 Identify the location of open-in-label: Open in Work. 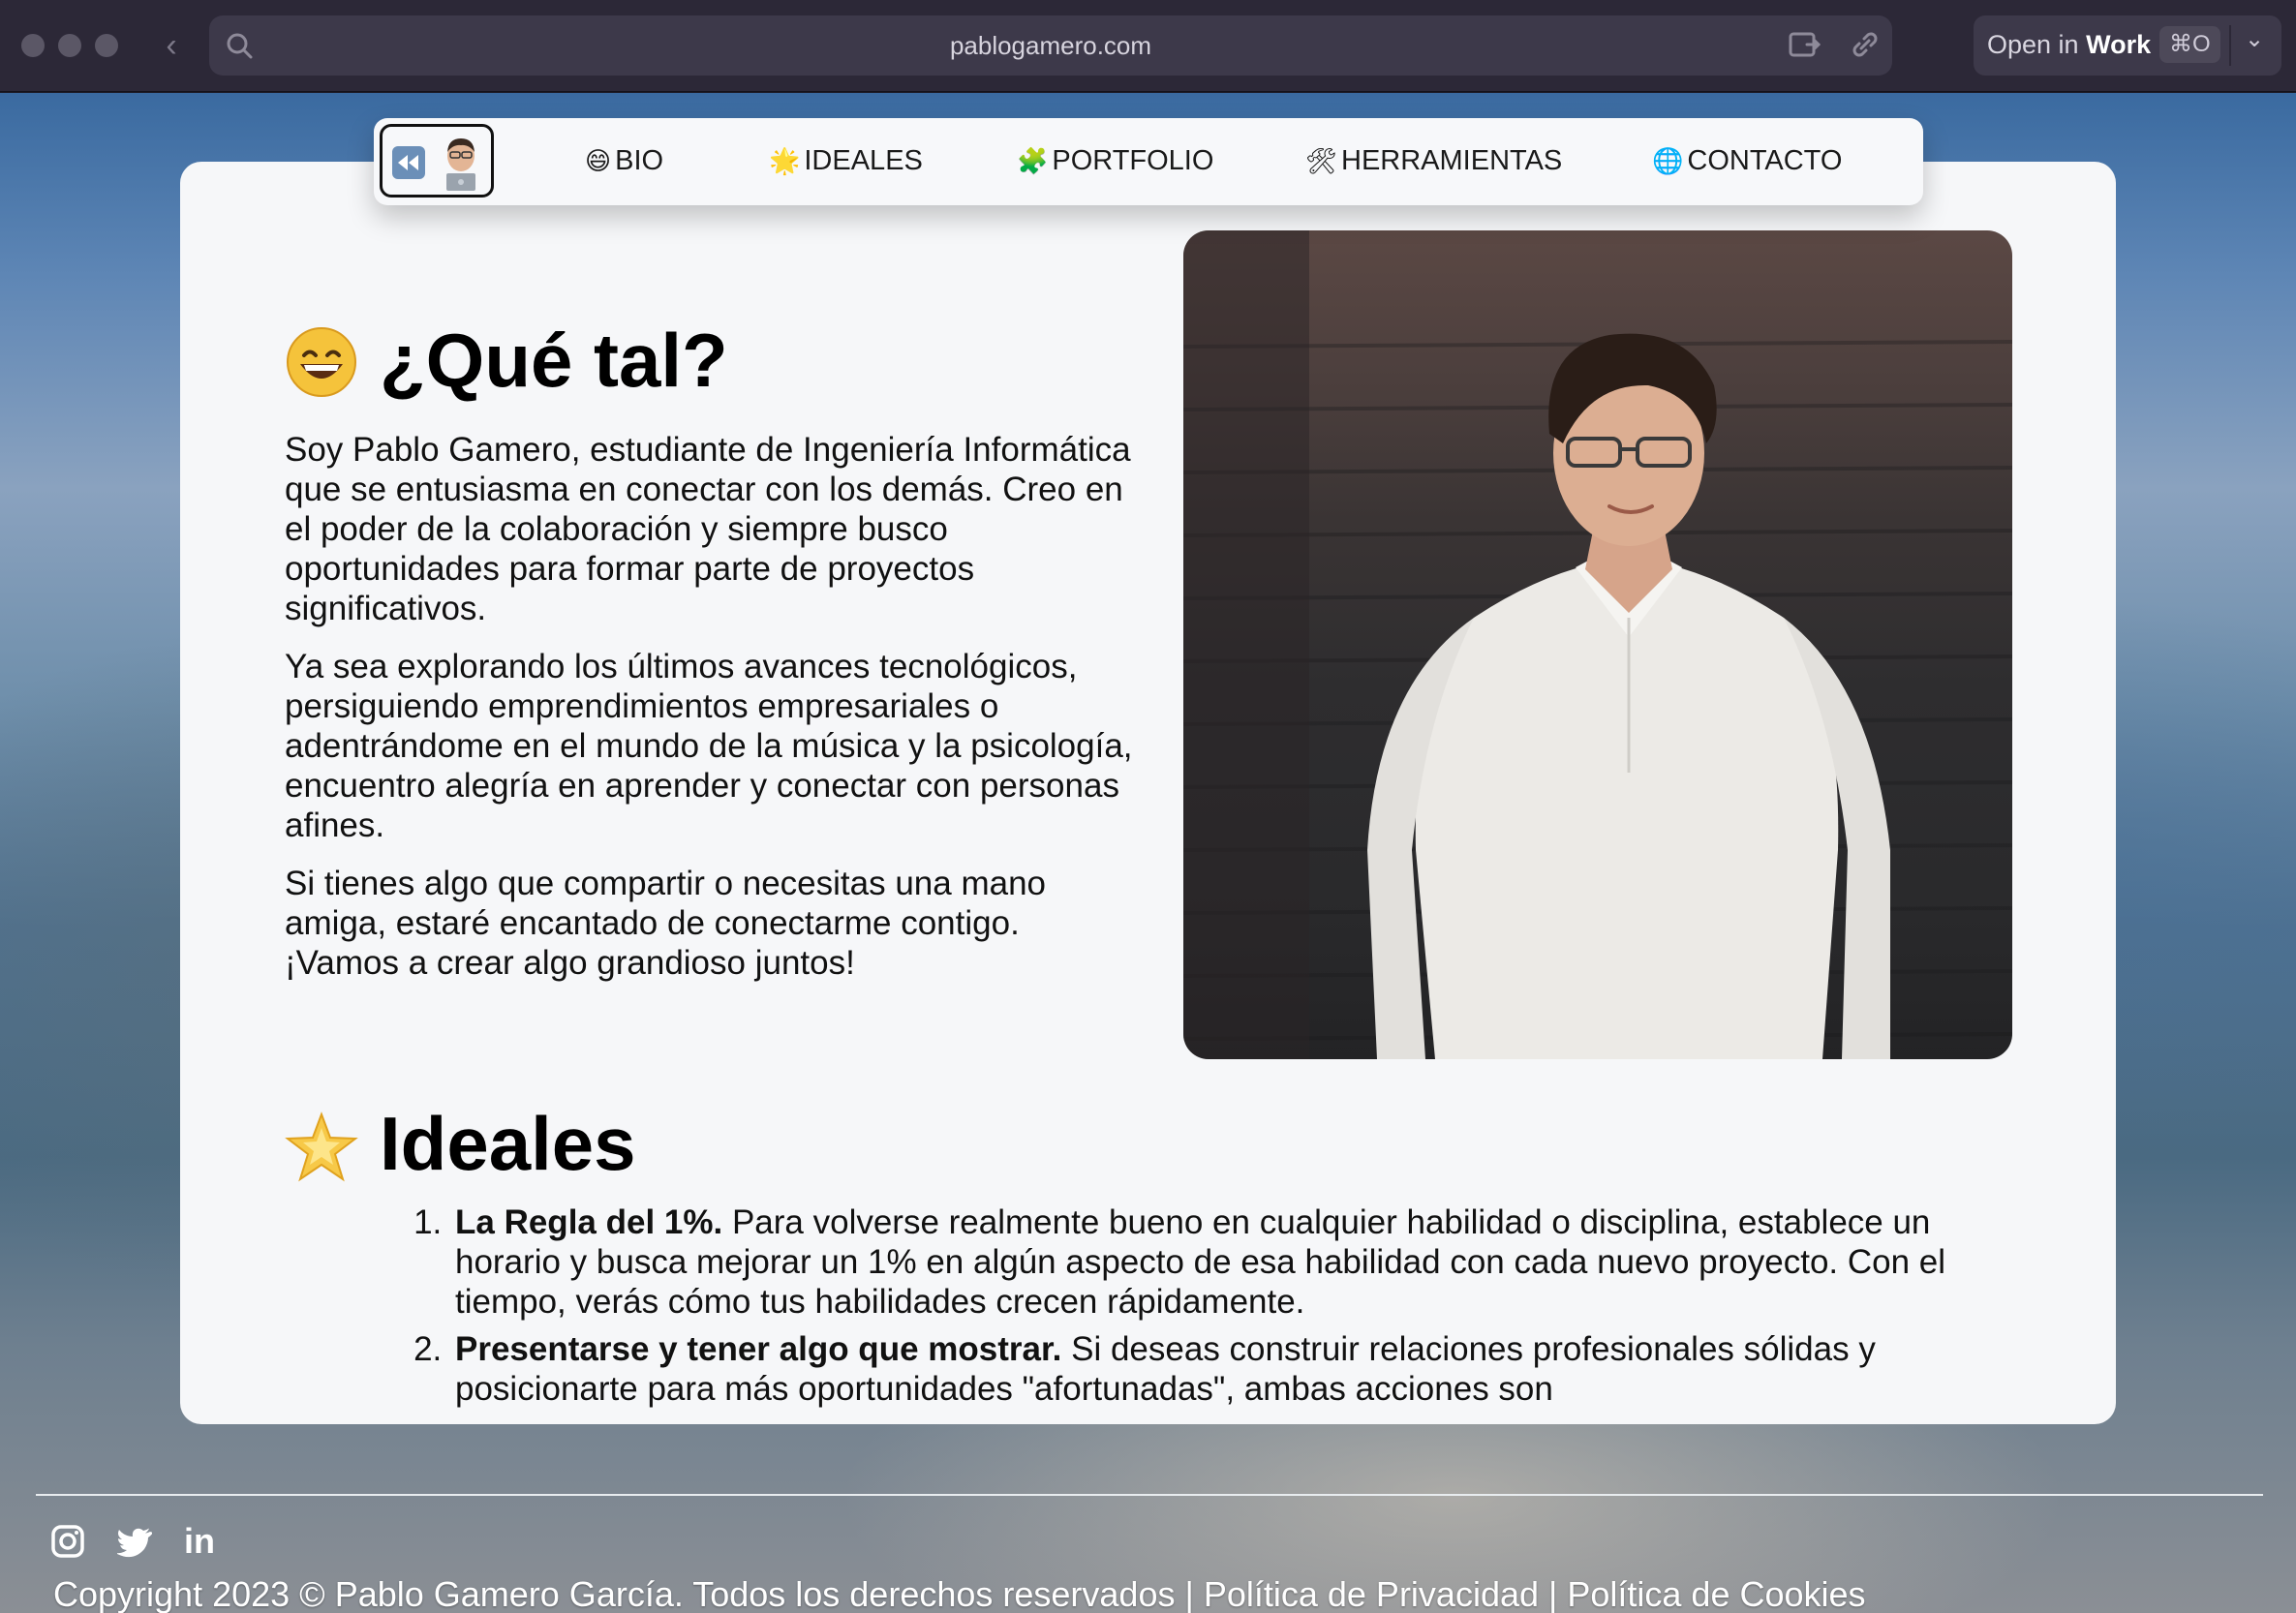
(2069, 44).